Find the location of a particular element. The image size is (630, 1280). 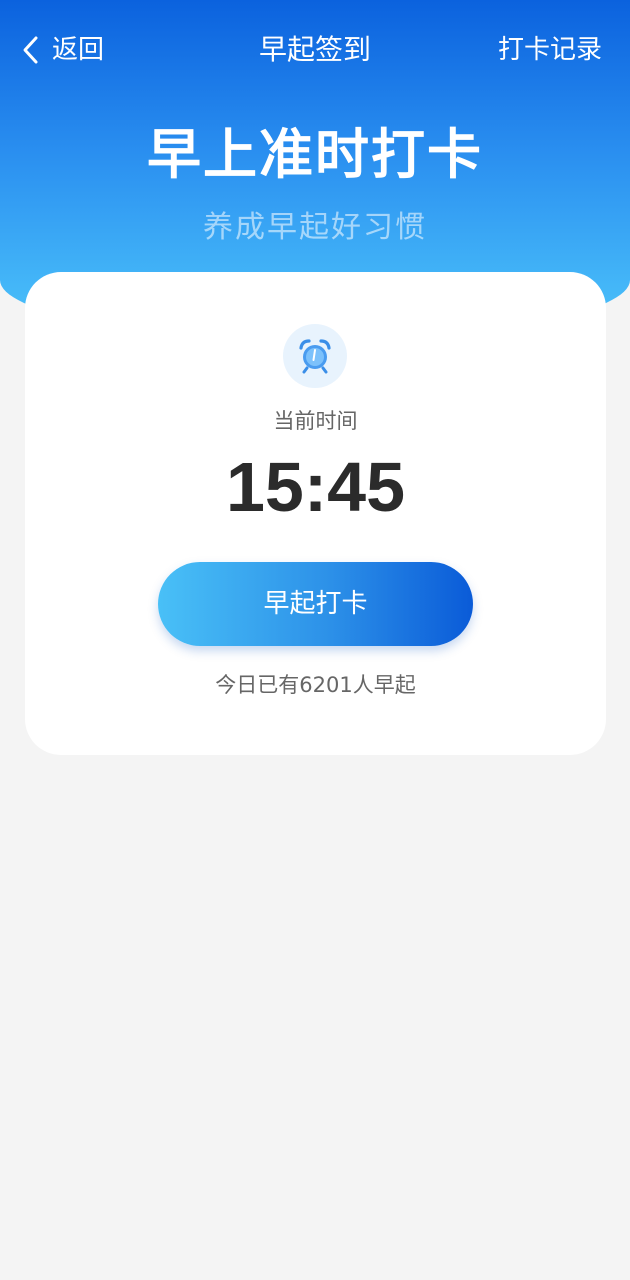

nav-bar: 返回 早起签到 打卡记录 is located at coordinates (315, 50).